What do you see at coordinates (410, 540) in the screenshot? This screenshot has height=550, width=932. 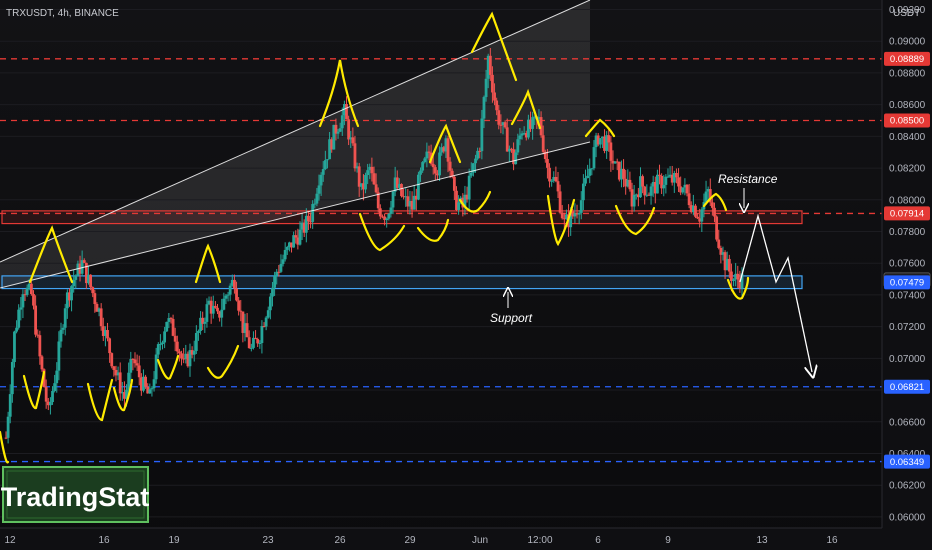 I see `time-tick-label: 29` at bounding box center [410, 540].